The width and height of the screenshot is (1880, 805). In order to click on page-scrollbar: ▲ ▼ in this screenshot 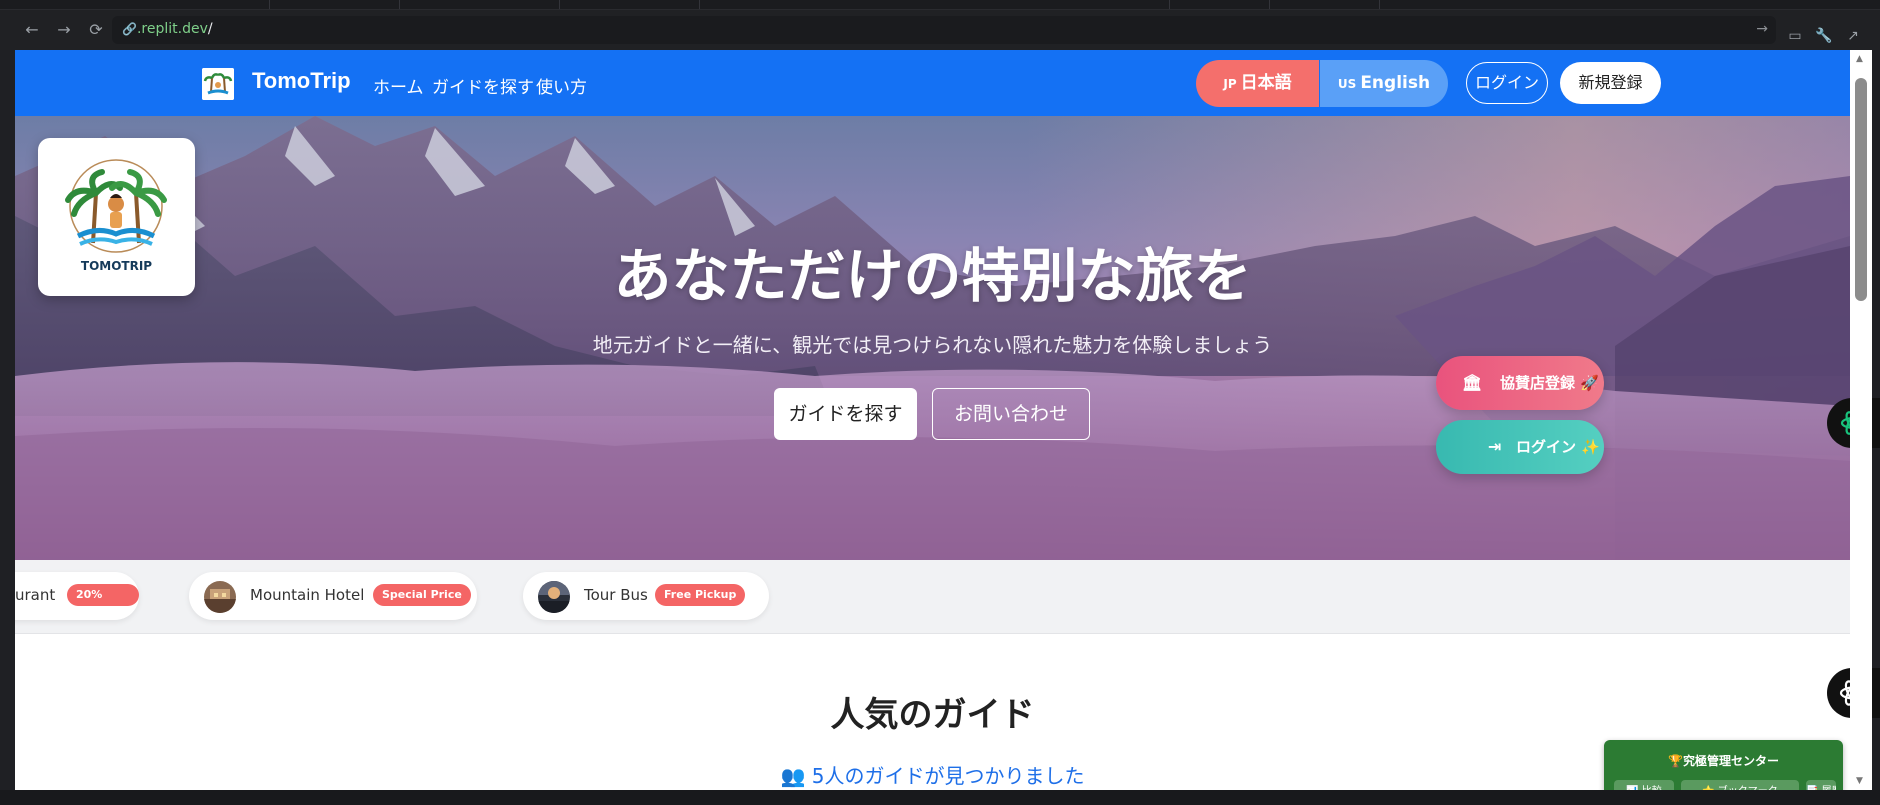, I will do `click(1861, 420)`.